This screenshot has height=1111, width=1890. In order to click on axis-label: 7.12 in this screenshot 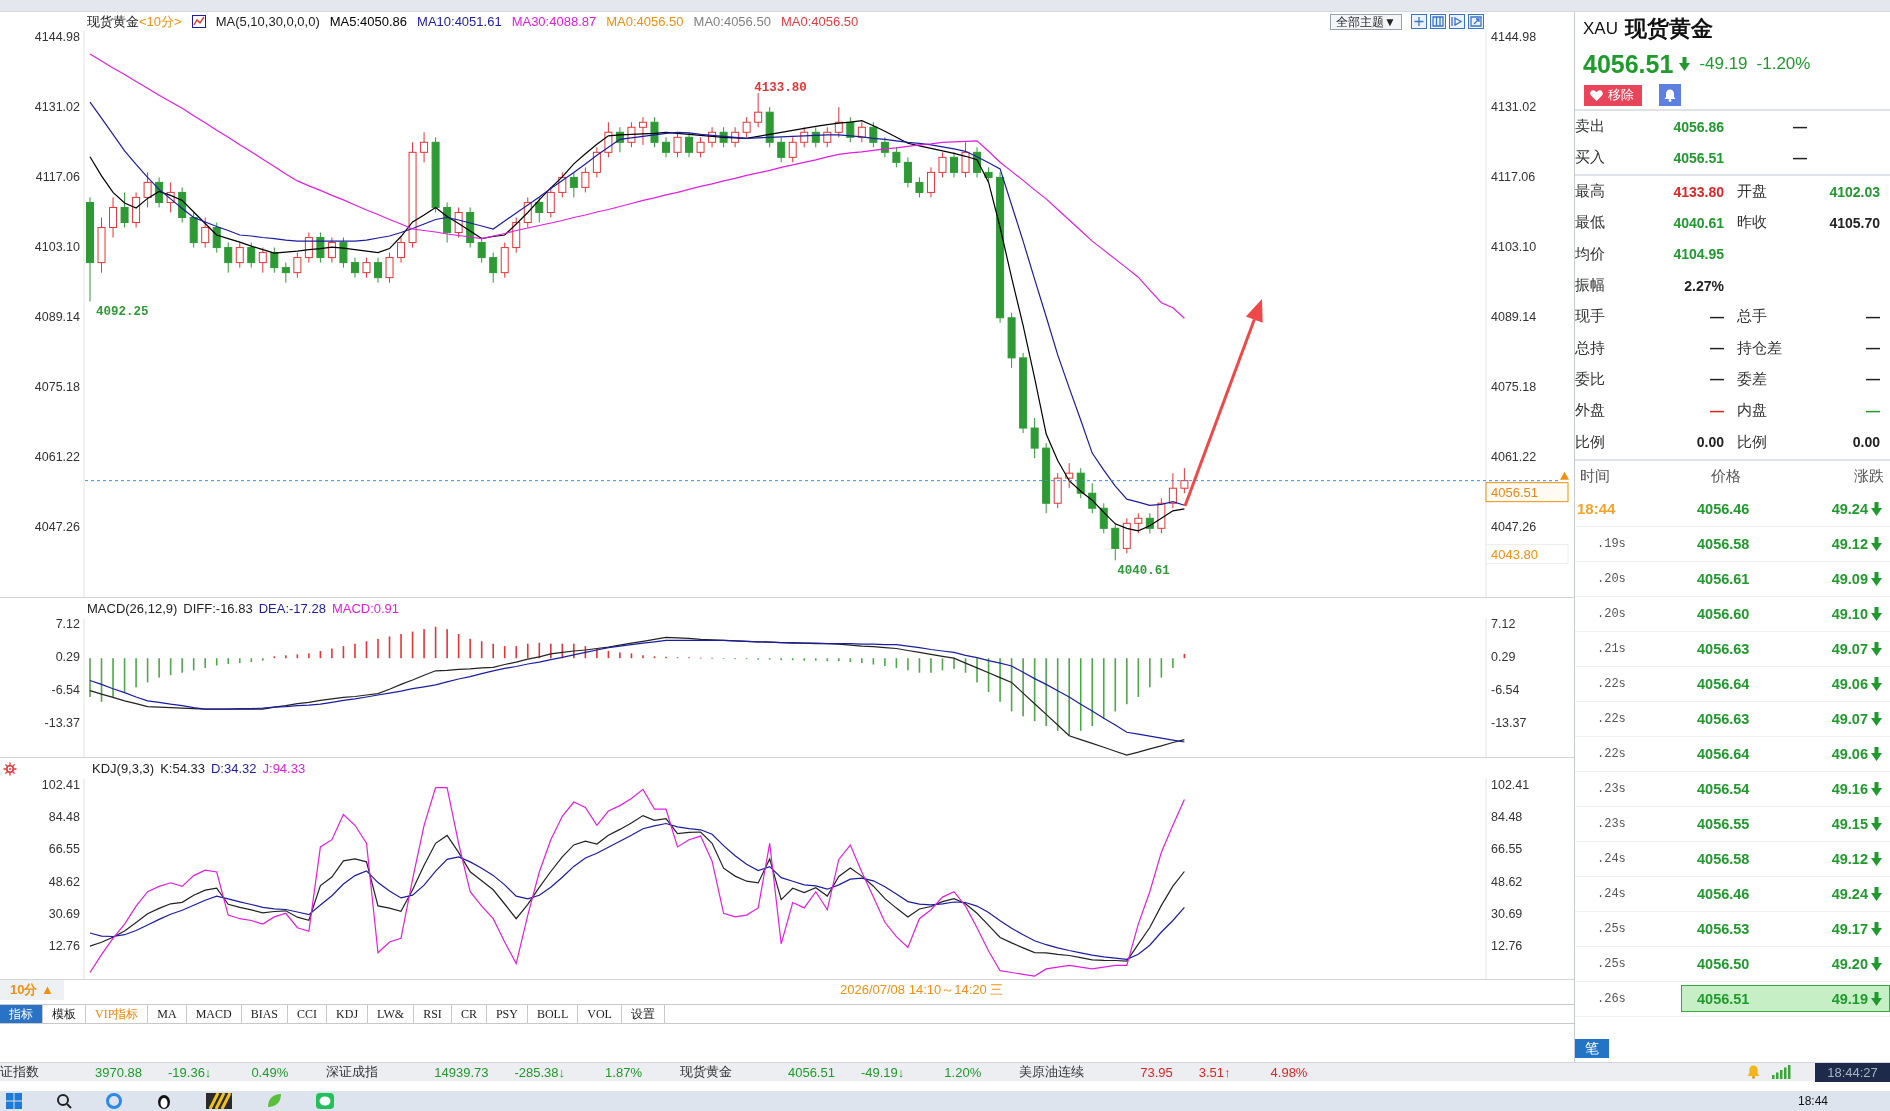, I will do `click(1503, 623)`.